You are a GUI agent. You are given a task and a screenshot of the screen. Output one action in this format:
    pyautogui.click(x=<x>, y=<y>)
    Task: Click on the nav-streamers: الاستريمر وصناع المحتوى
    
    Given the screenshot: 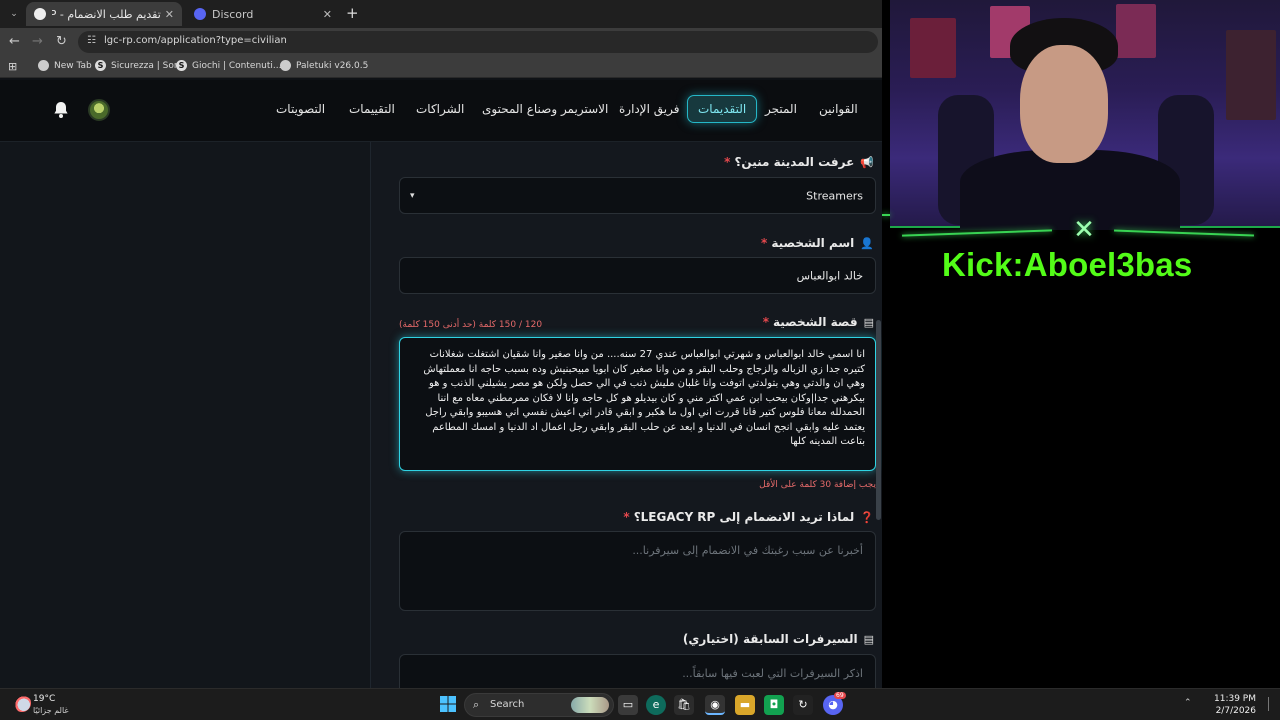 What is the action you would take?
    pyautogui.click(x=545, y=109)
    